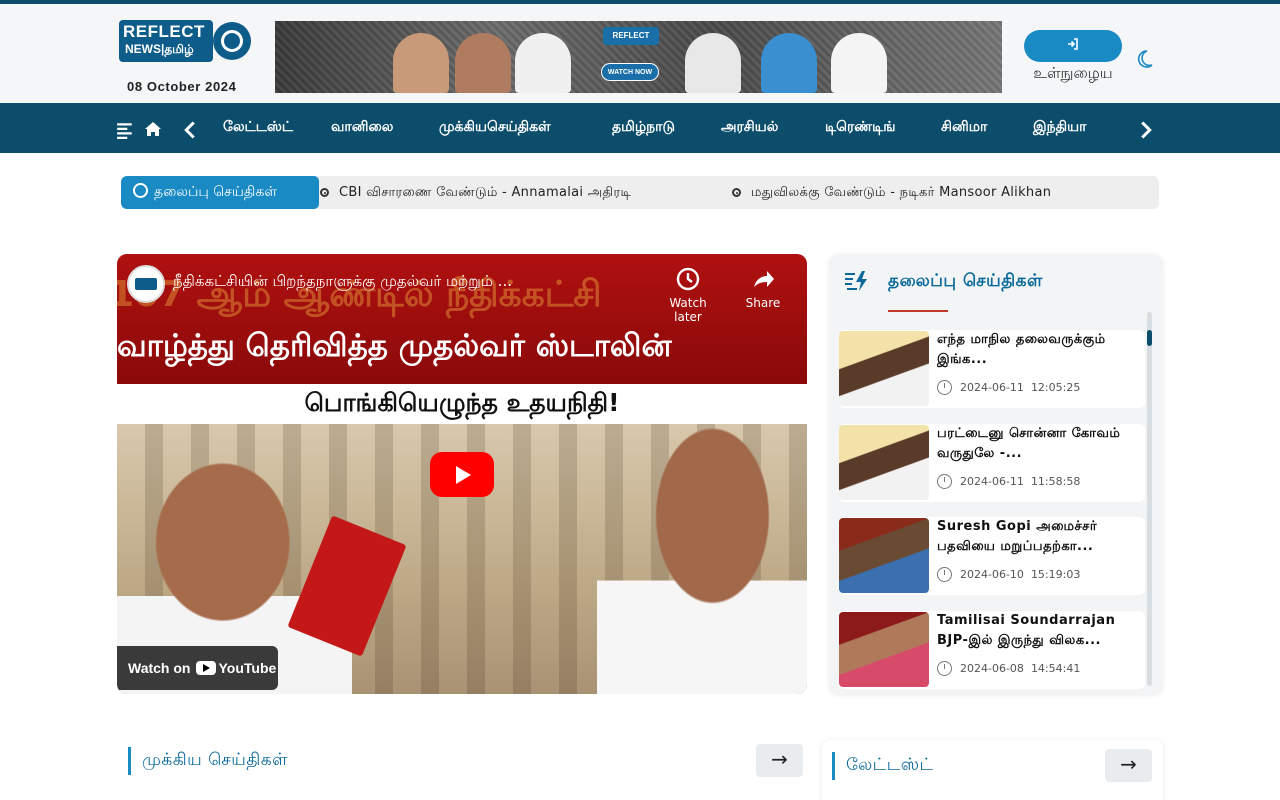  What do you see at coordinates (1055, 574) in the screenshot?
I see `news-card-time: 15:19:03` at bounding box center [1055, 574].